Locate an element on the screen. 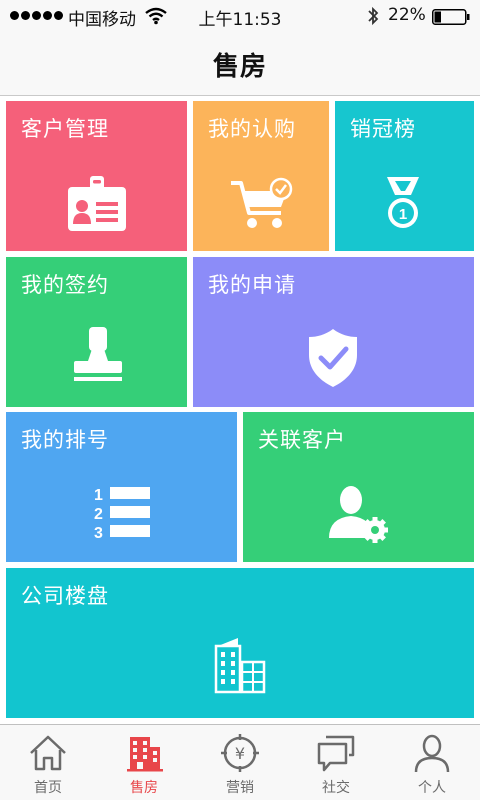 This screenshot has height=800, width=480. tab-label: 首页 is located at coordinates (48, 788).